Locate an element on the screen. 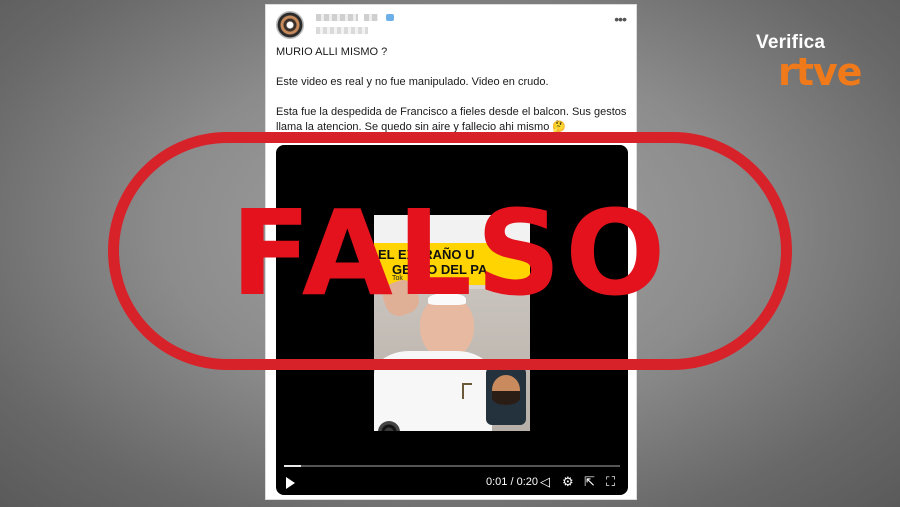 The height and width of the screenshot is (507, 900). fullscreen-icon: ⛶ is located at coordinates (610, 482).